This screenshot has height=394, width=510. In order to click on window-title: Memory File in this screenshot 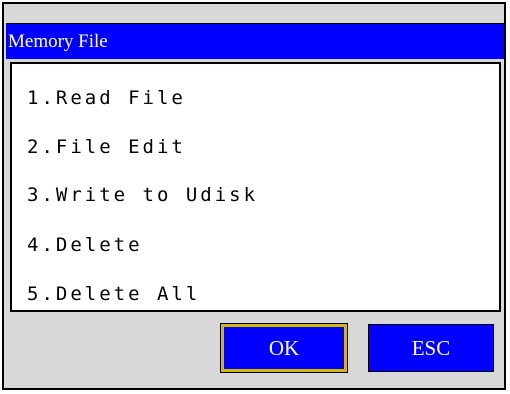, I will do `click(58, 41)`.